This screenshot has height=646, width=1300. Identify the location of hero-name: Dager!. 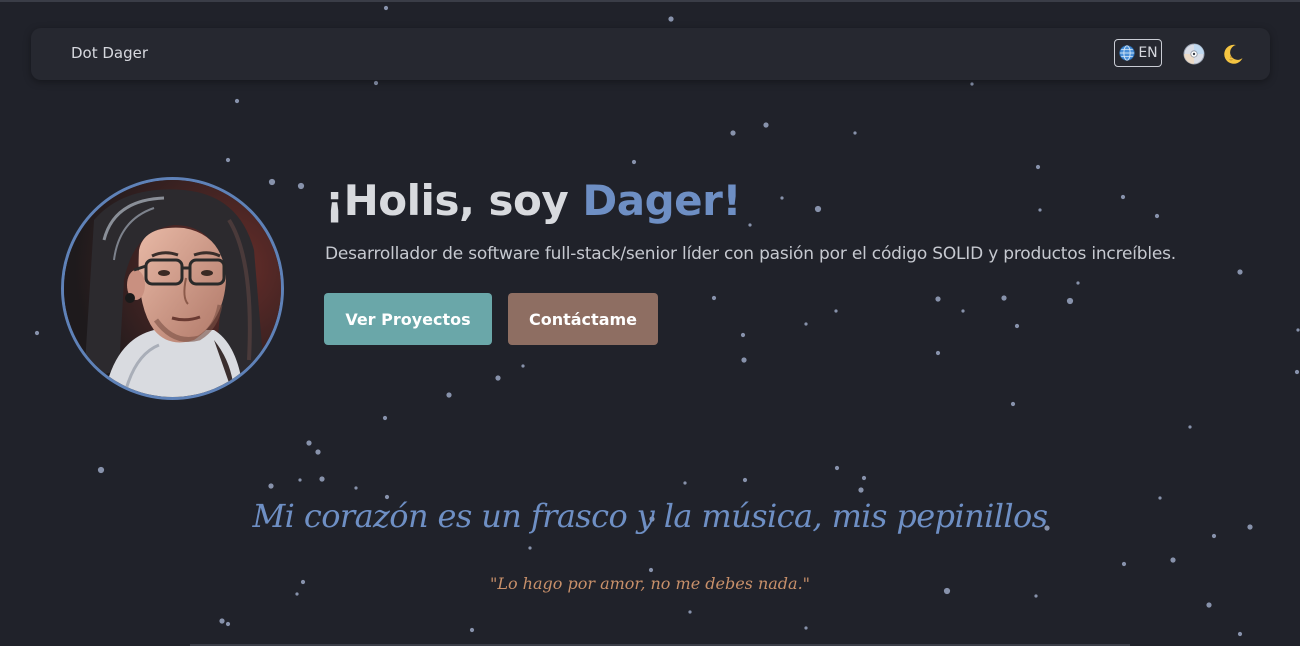
(662, 200).